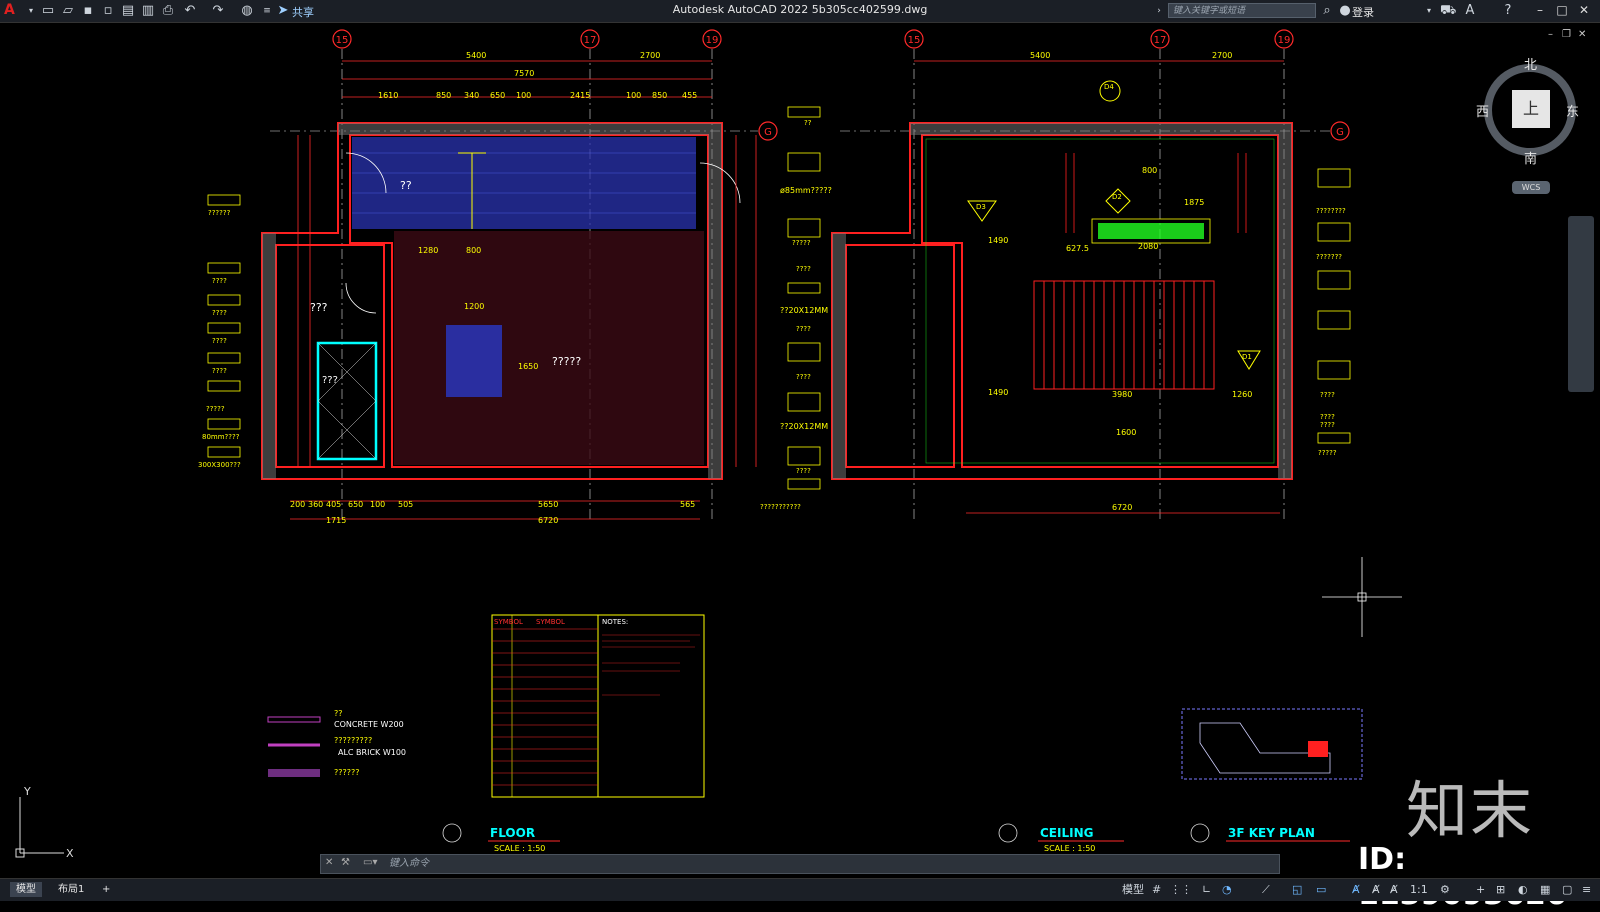 The width and height of the screenshot is (1600, 912). I want to click on close-button: ✕, so click(1584, 10).